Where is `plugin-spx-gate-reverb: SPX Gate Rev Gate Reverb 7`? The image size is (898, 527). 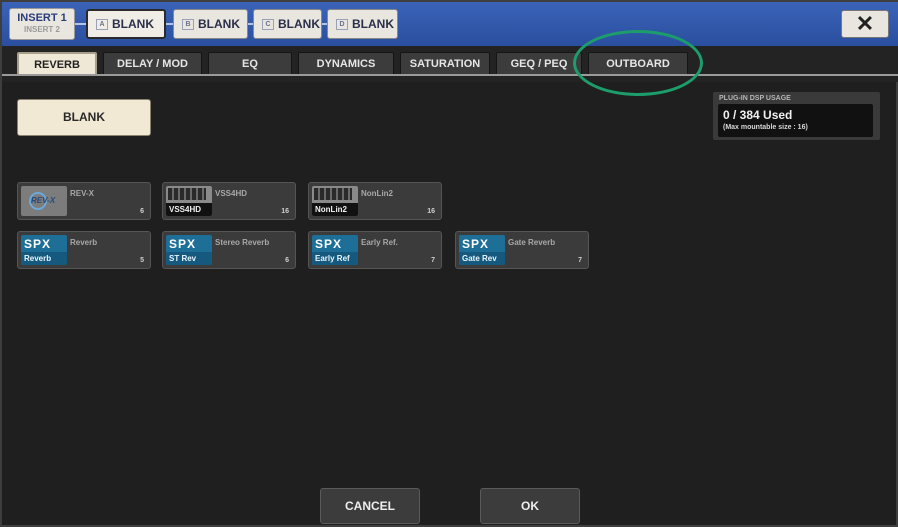 plugin-spx-gate-reverb: SPX Gate Rev Gate Reverb 7 is located at coordinates (522, 250).